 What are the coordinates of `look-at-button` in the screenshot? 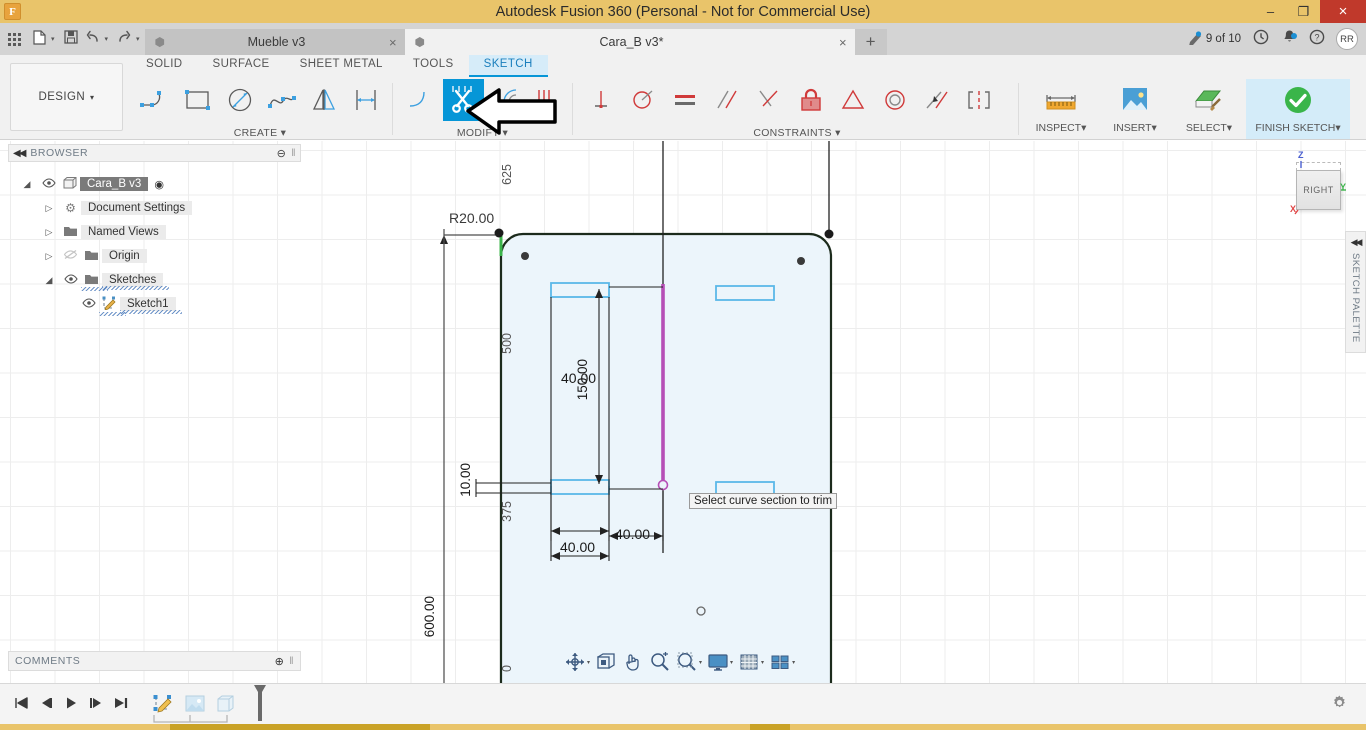 It's located at (606, 662).